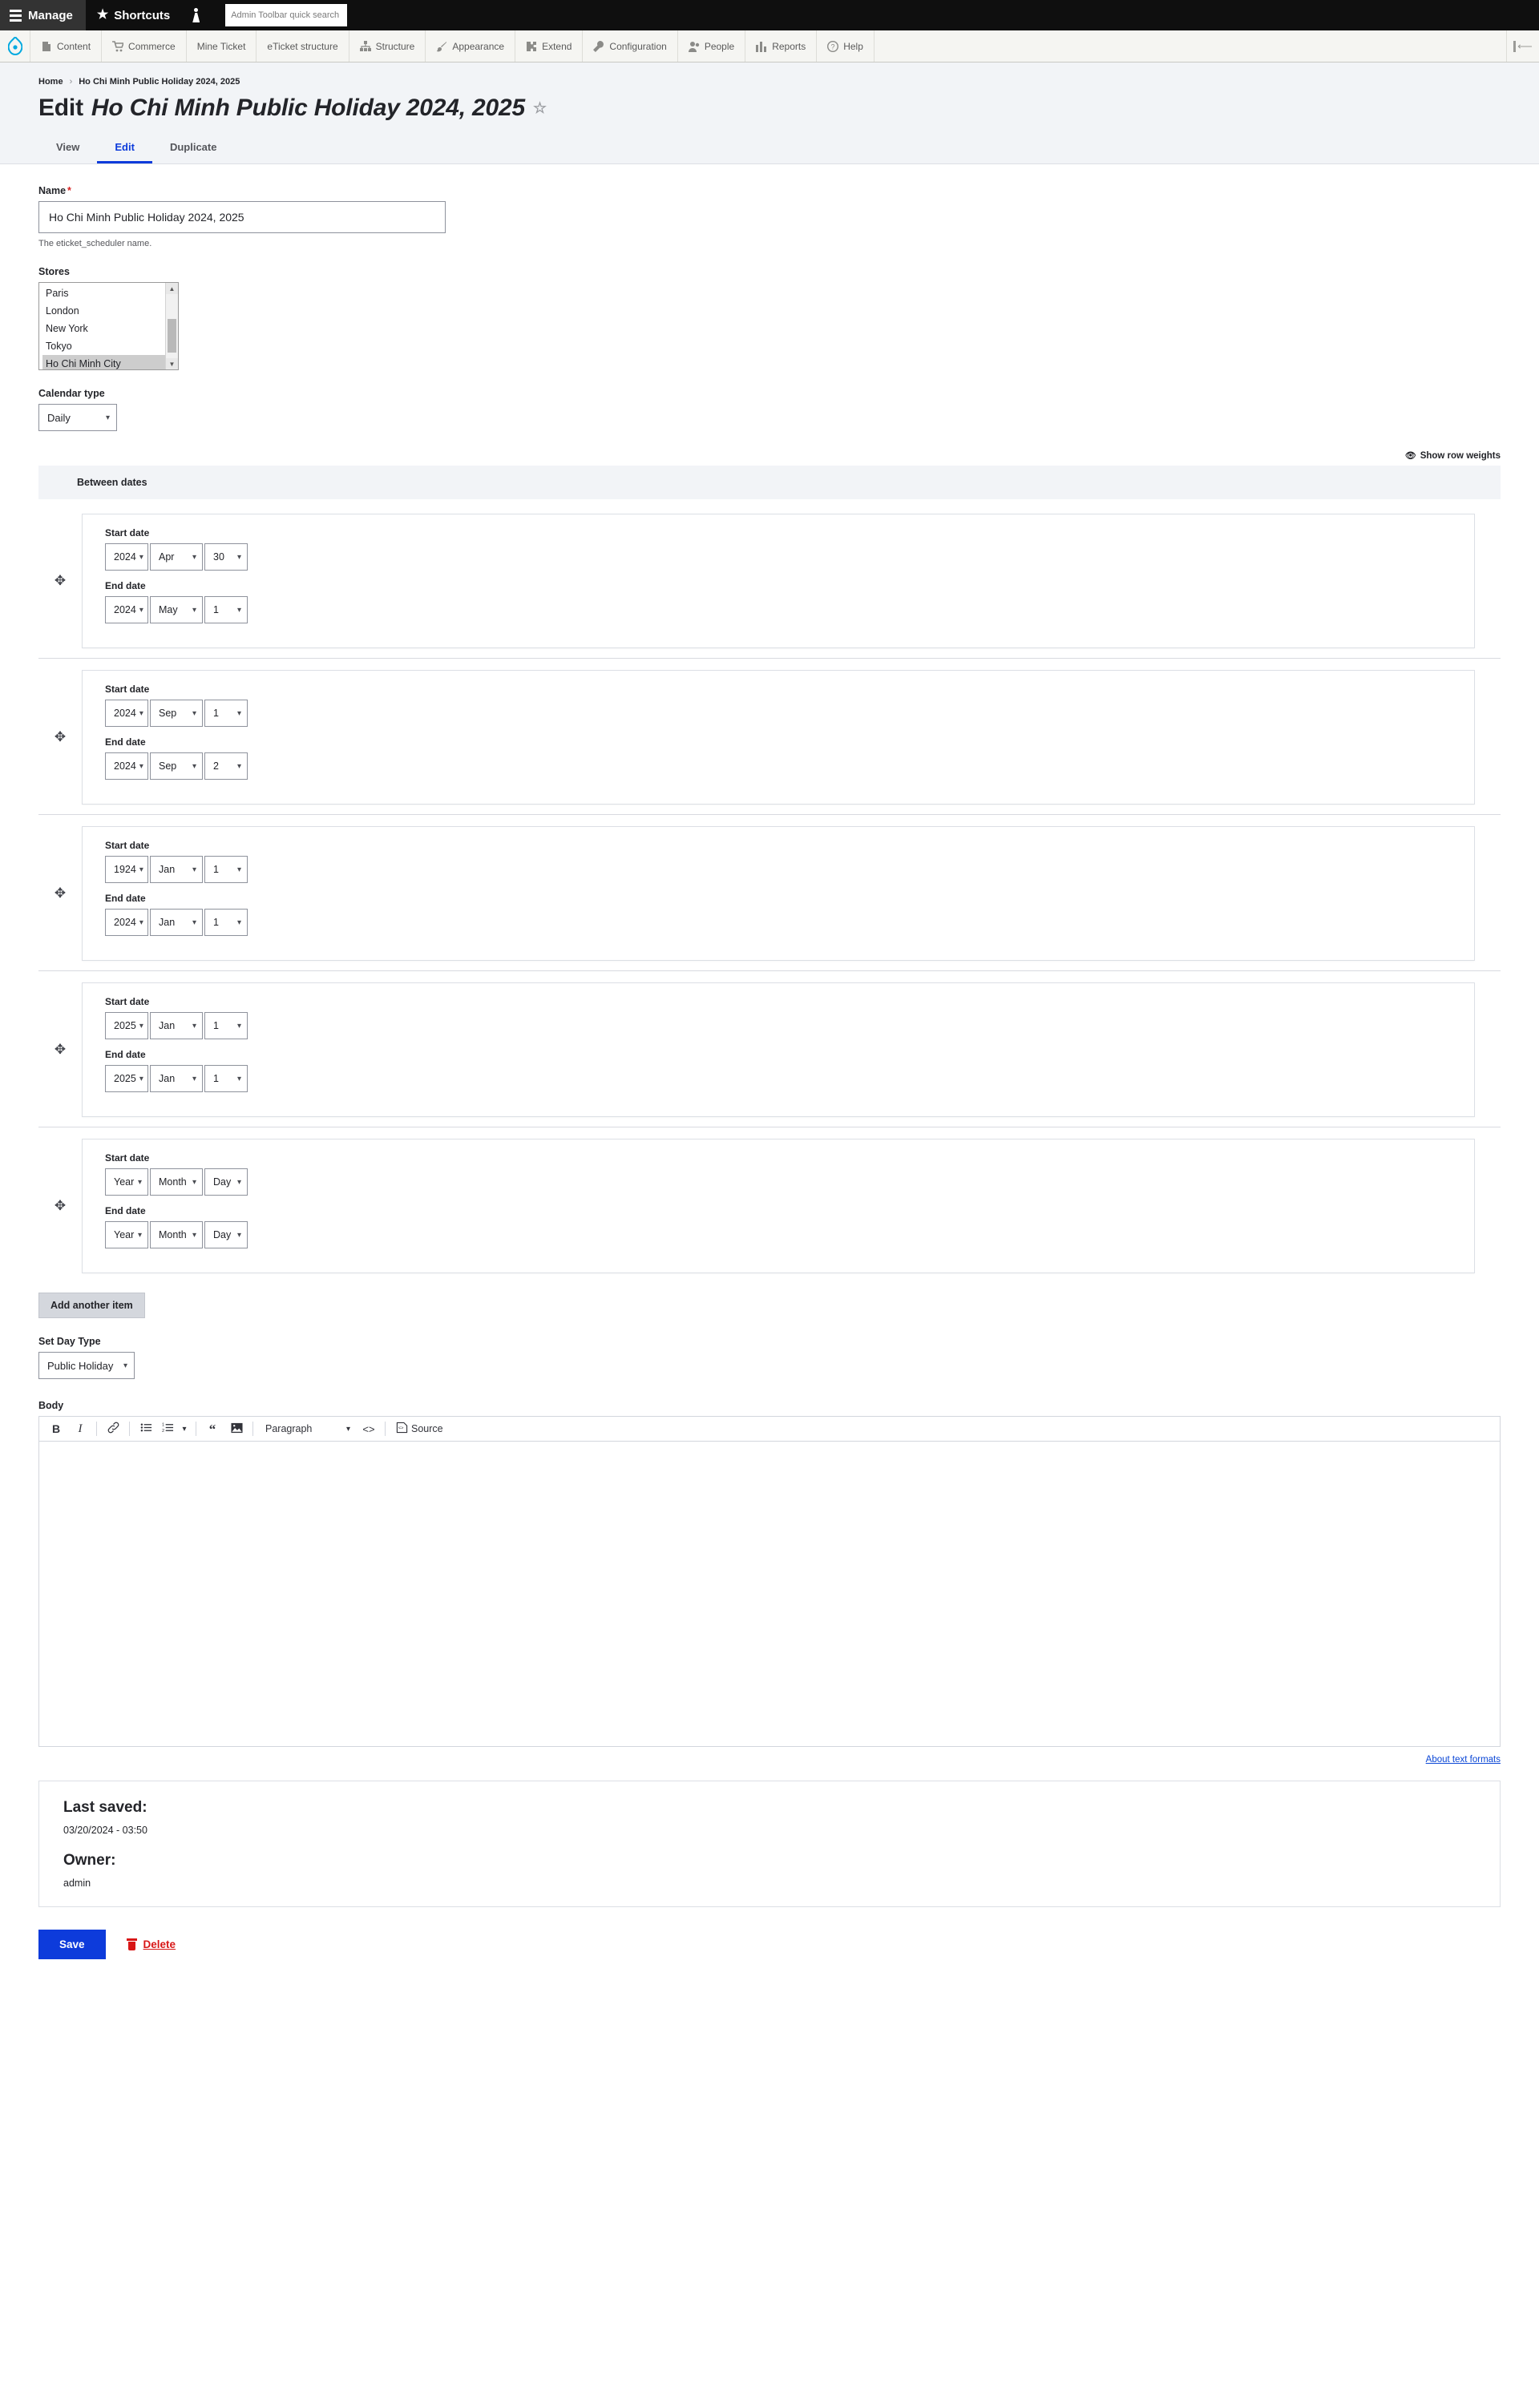  What do you see at coordinates (50, 82) in the screenshot?
I see `breadcrumb-home: Home` at bounding box center [50, 82].